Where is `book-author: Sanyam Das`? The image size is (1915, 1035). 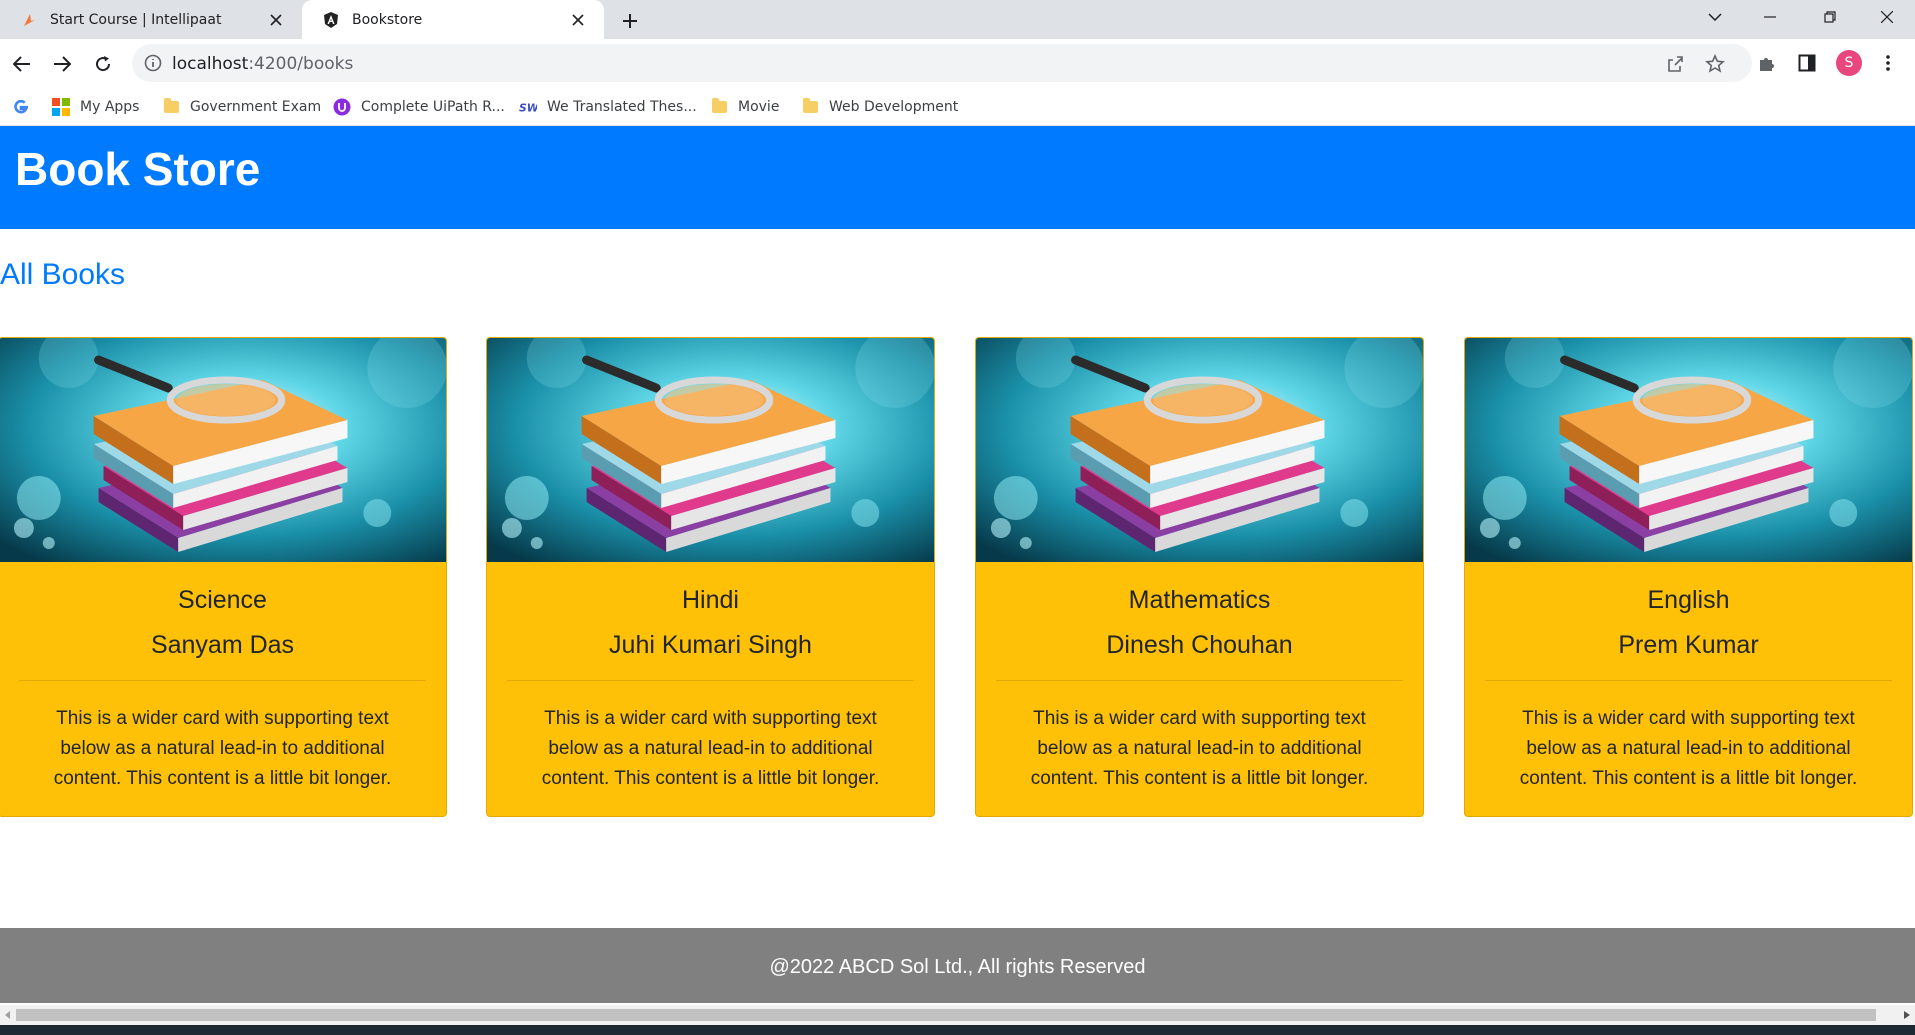 book-author: Sanyam Das is located at coordinates (222, 645).